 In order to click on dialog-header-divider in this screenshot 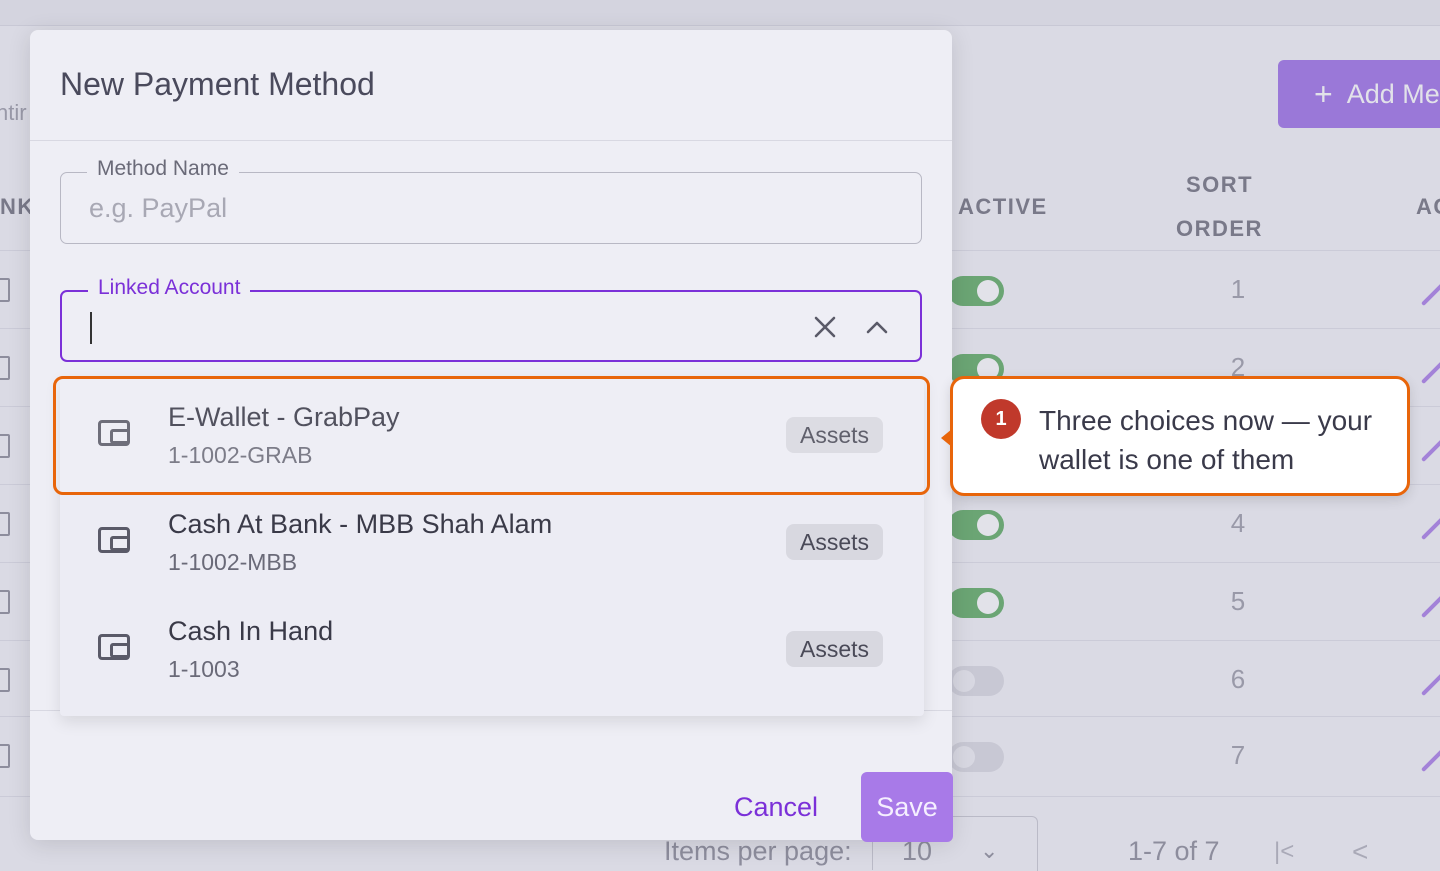, I will do `click(491, 140)`.